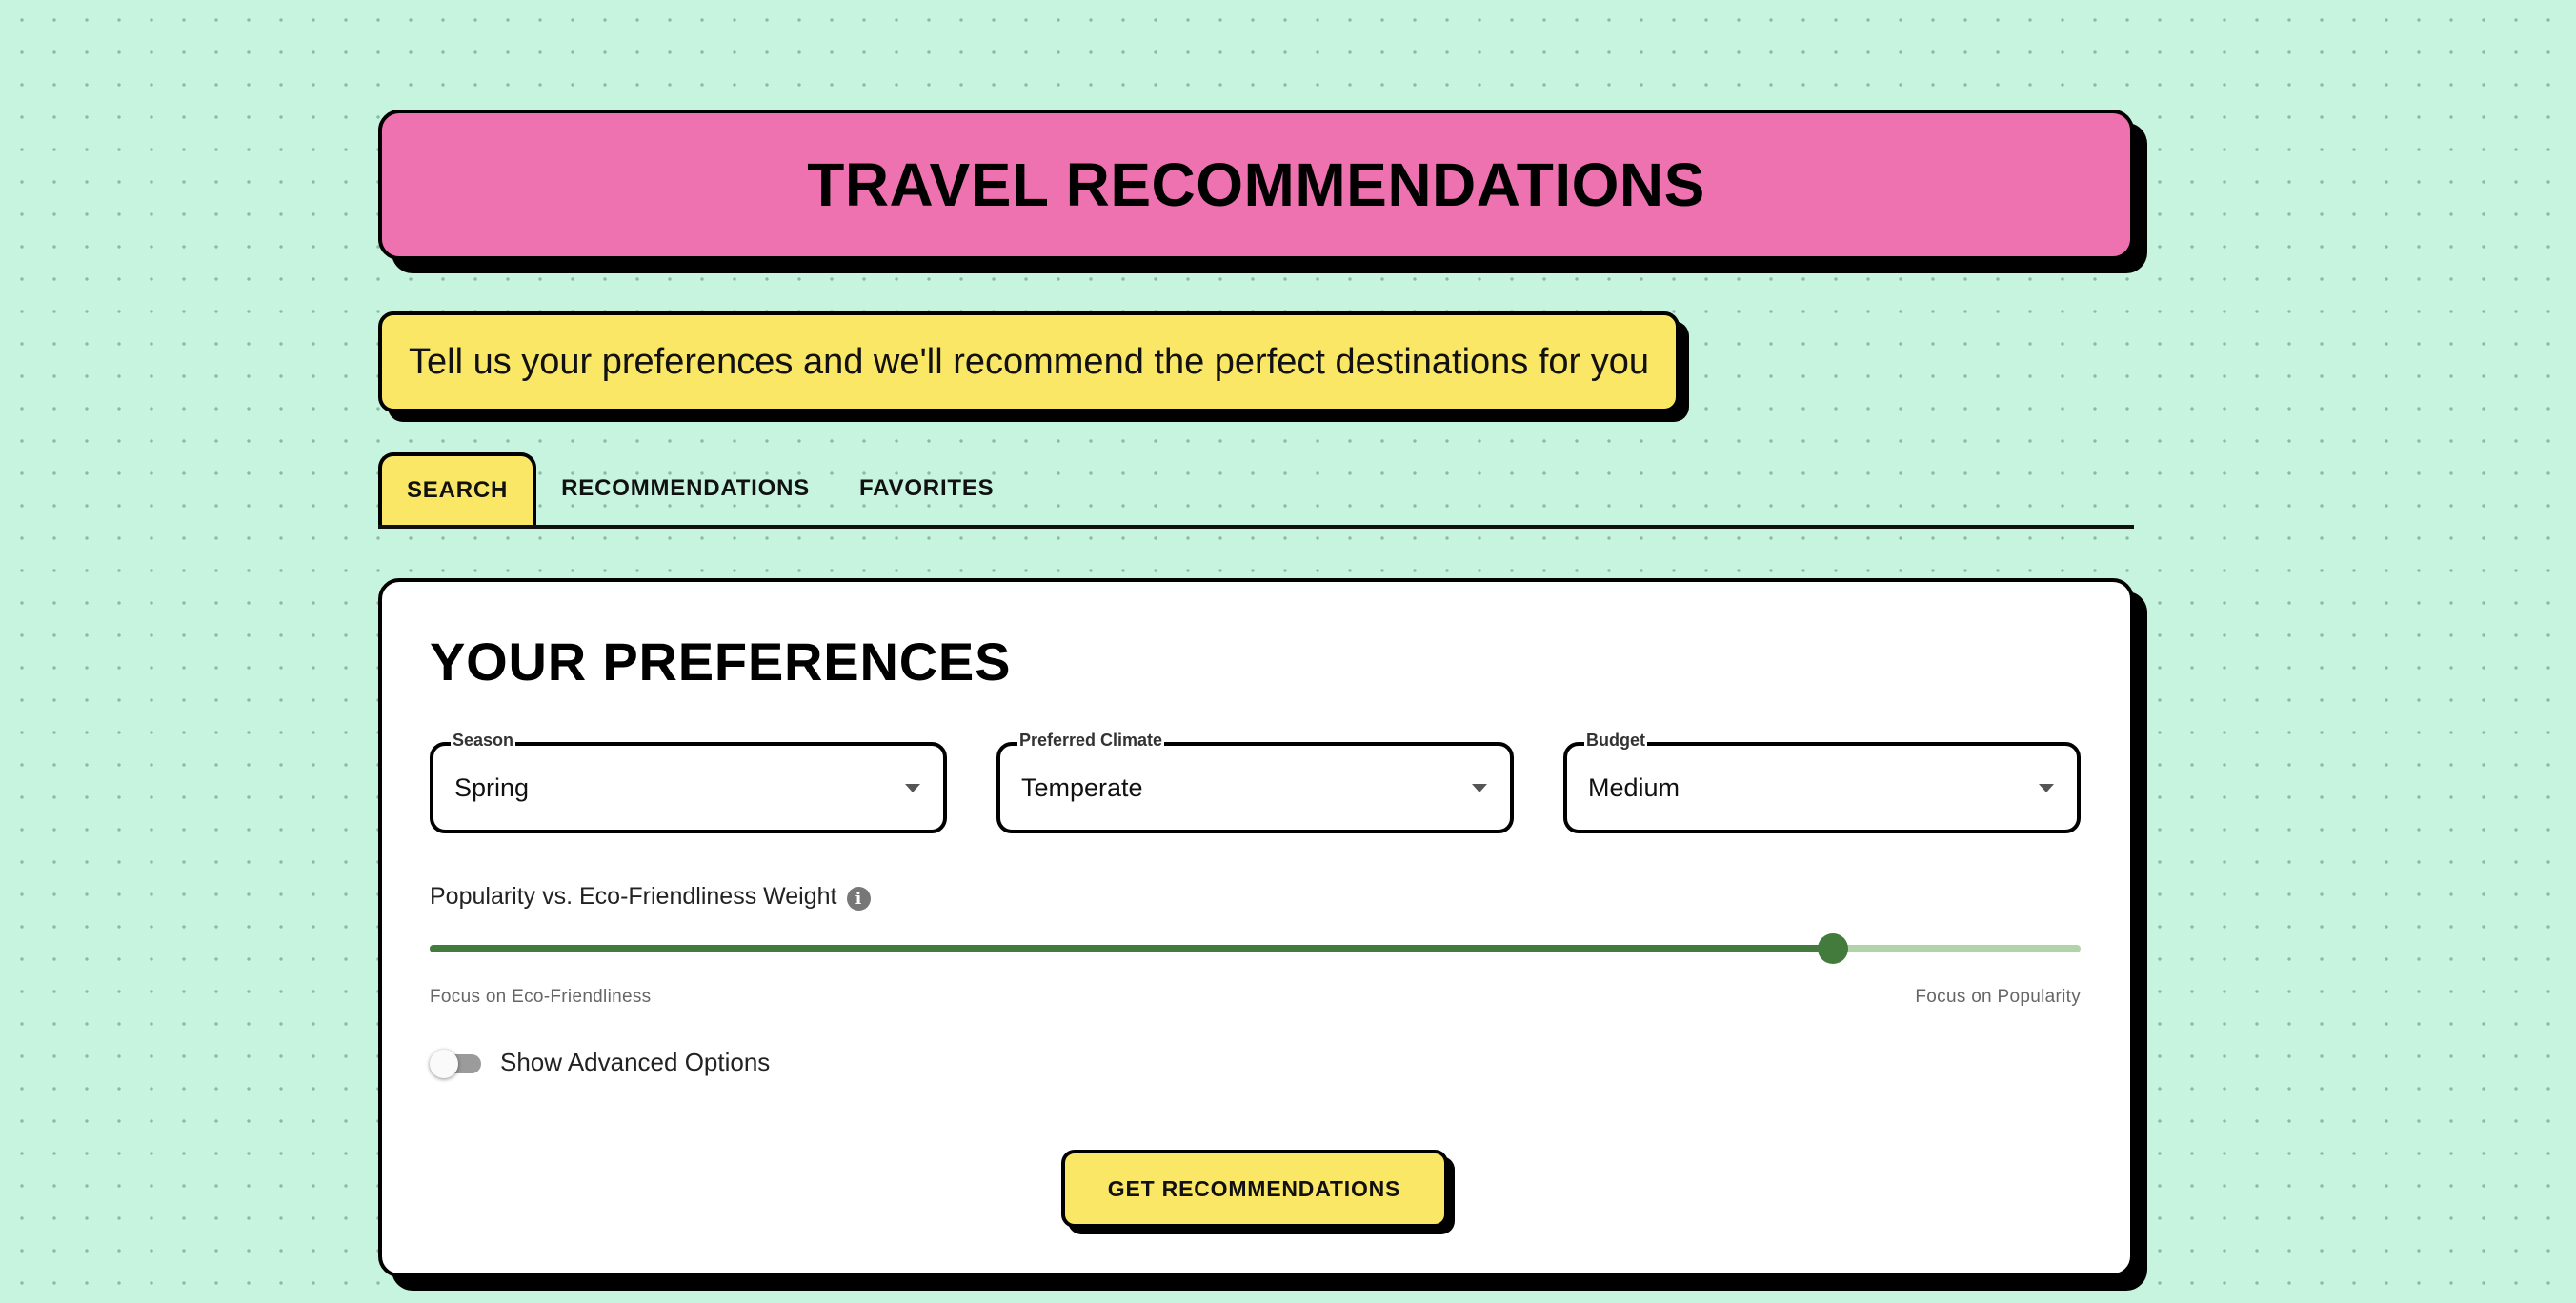  Describe the element at coordinates (635, 1062) in the screenshot. I see `advanced-options-label: Show Advanced Options` at that location.